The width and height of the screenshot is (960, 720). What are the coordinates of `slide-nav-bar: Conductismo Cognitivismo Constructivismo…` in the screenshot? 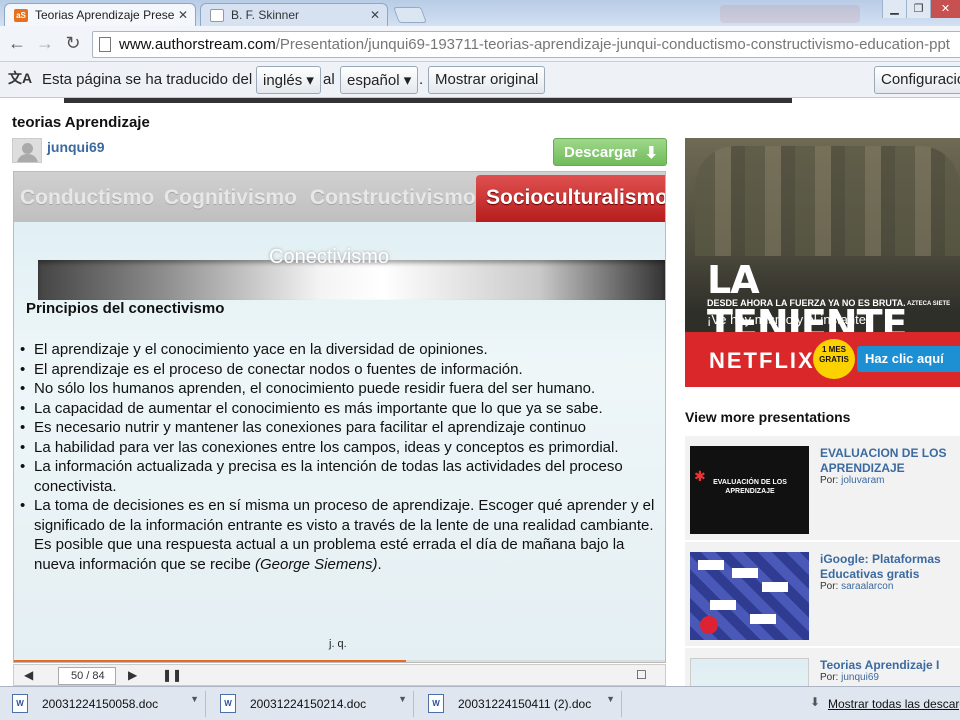 It's located at (339, 197).